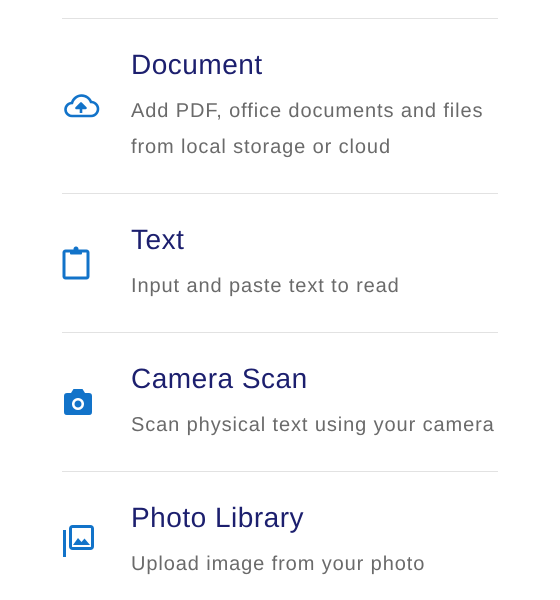  I want to click on option-title: Camera Scan, so click(220, 379).